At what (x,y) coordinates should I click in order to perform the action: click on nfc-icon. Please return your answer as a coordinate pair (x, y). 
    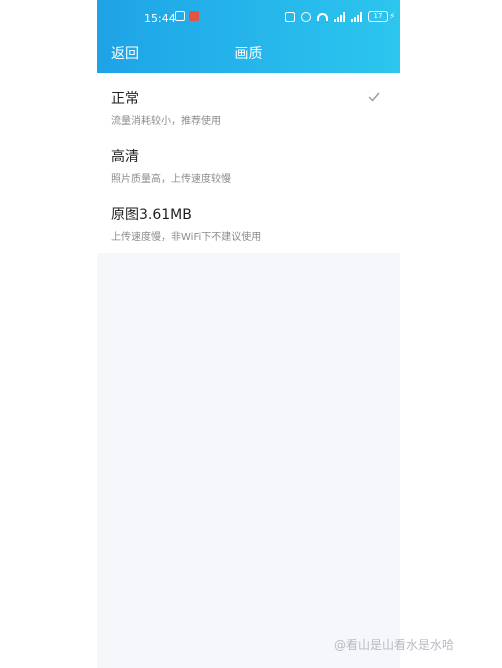
    Looking at the image, I should click on (290, 16).